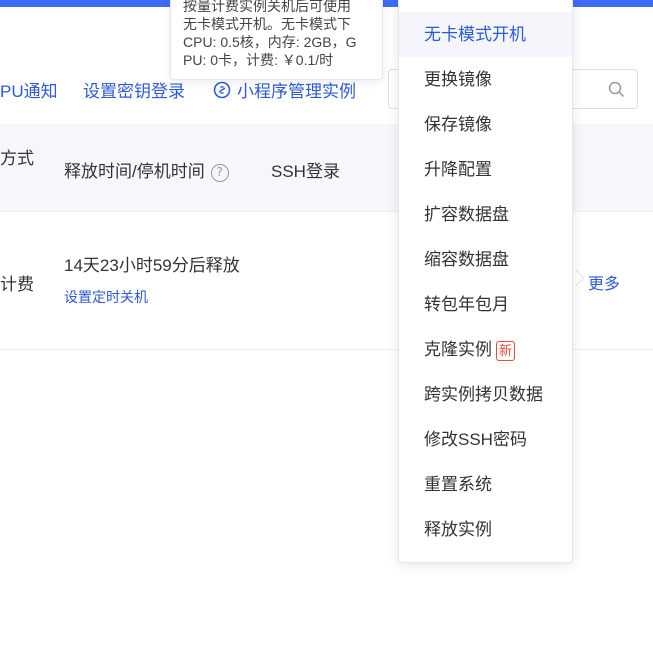 Image resolution: width=653 pixels, height=649 pixels. What do you see at coordinates (305, 171) in the screenshot?
I see `header-ssh-login: SSH登录` at bounding box center [305, 171].